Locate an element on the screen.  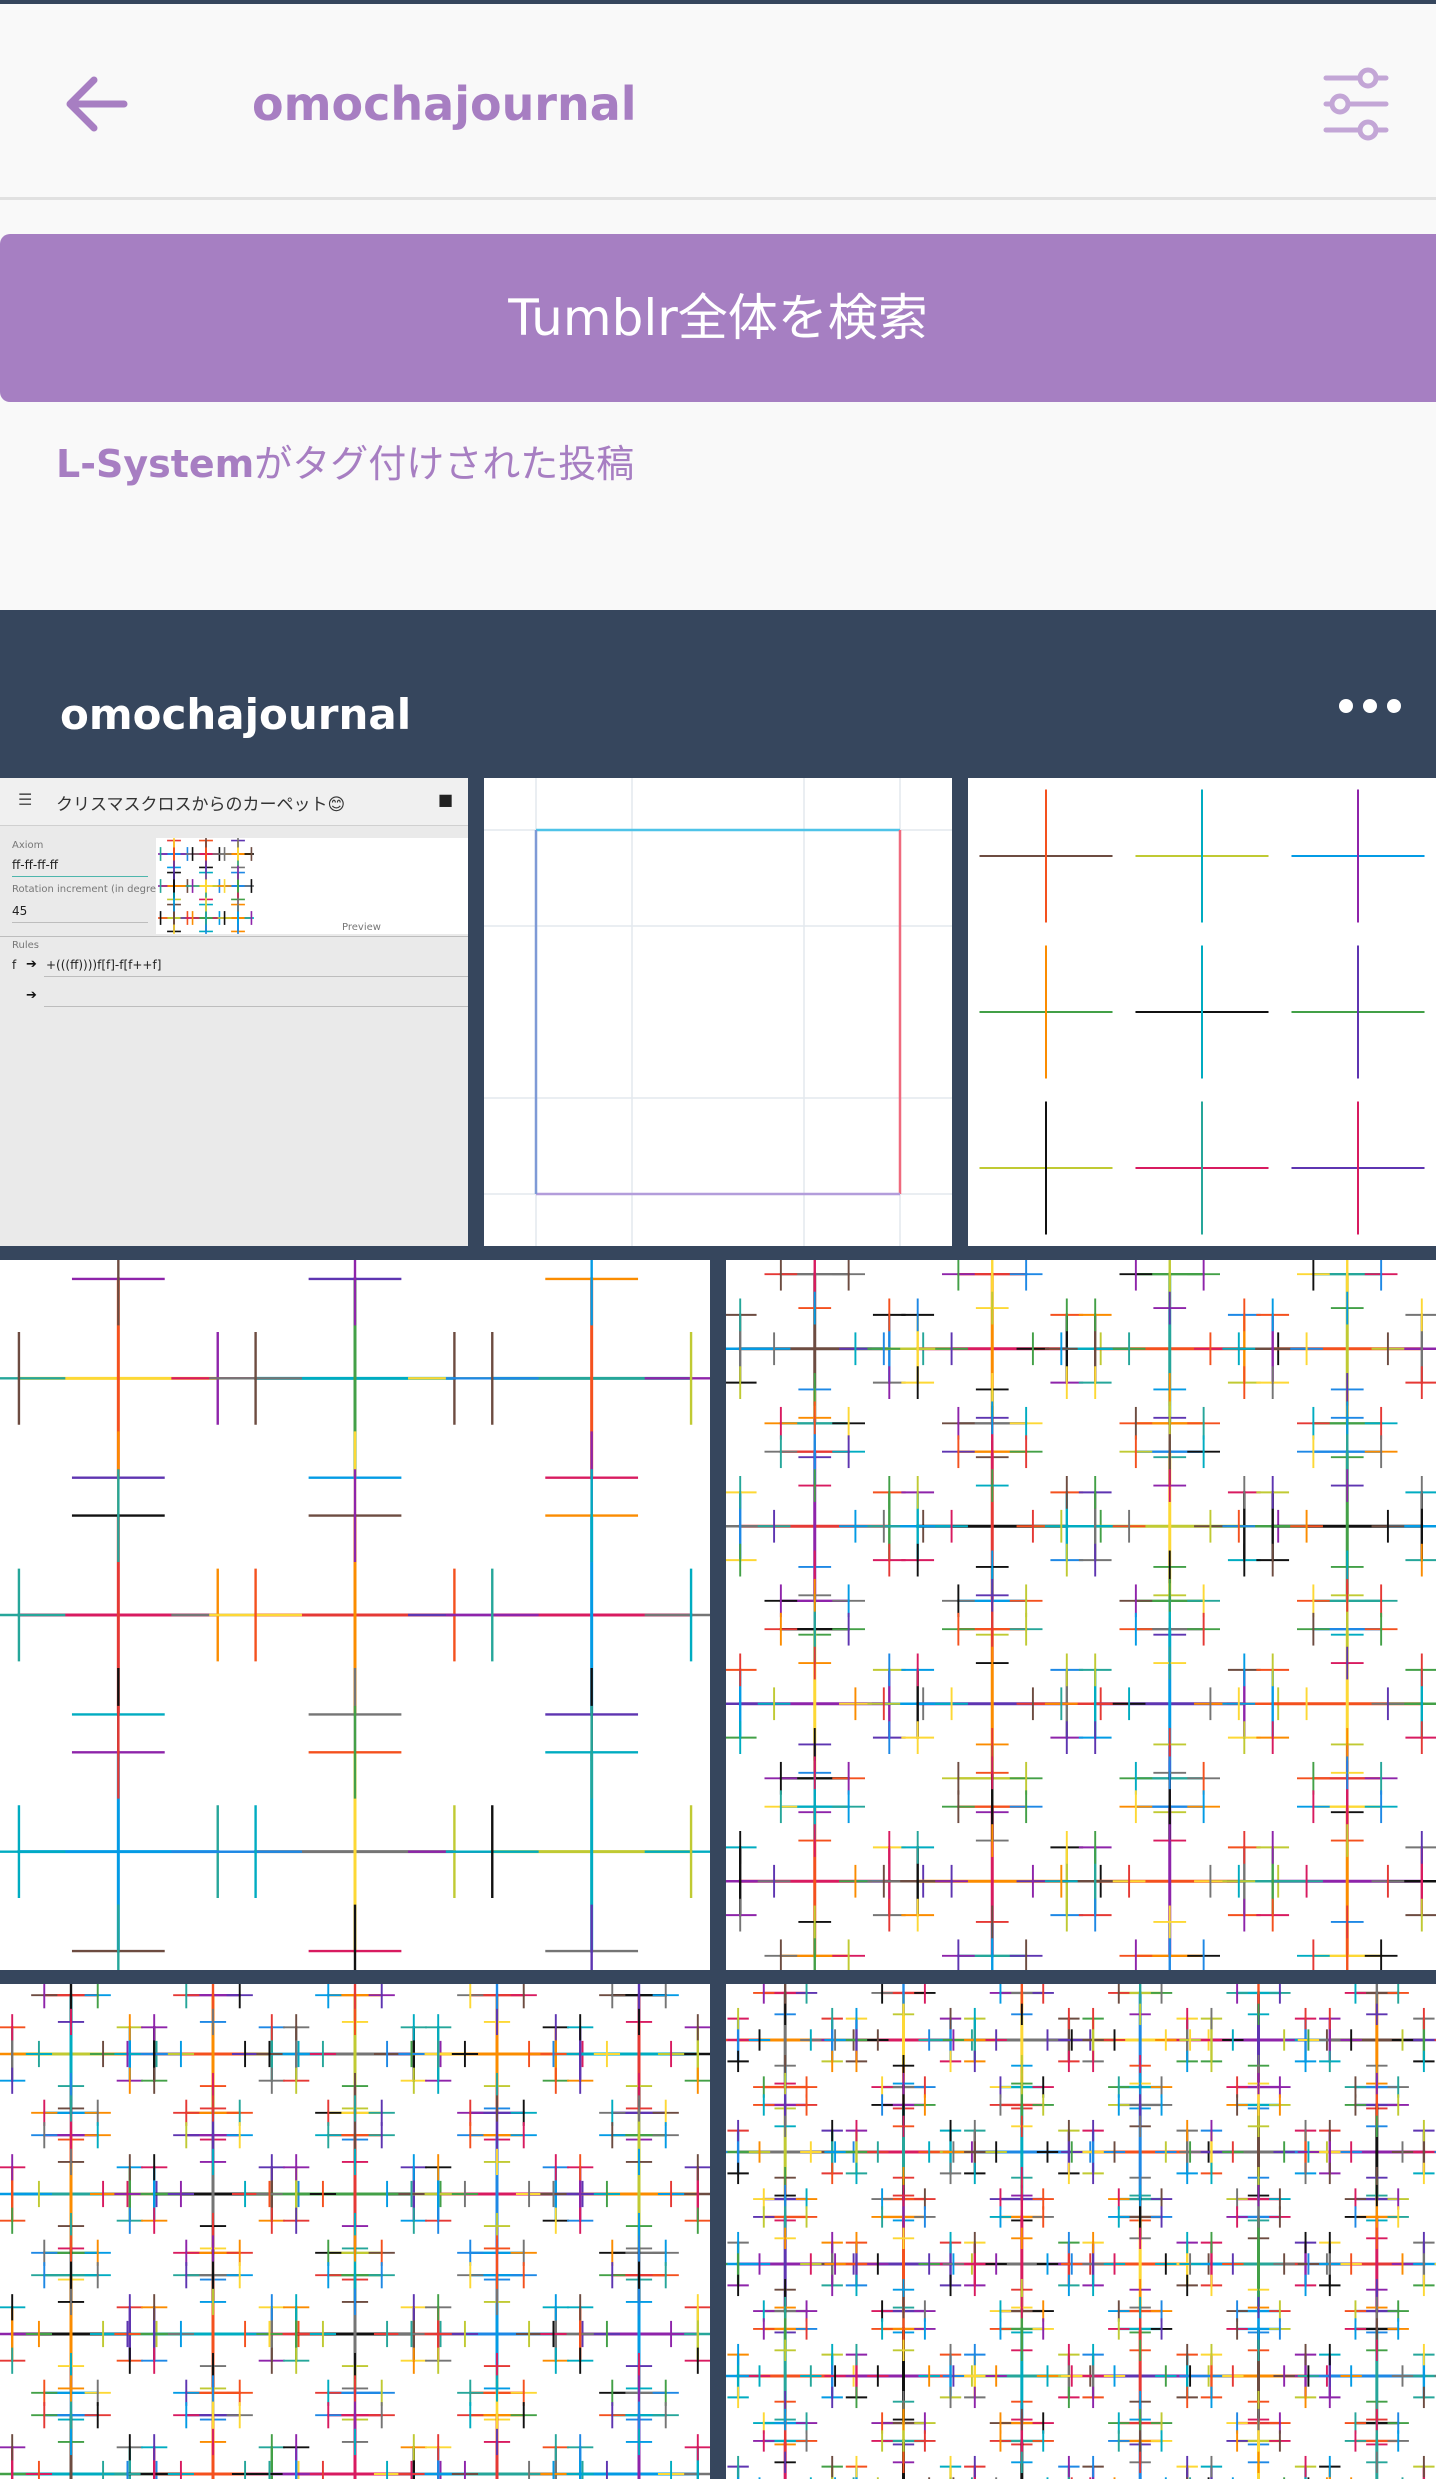
axiom-value: ff-ff-ff-ff is located at coordinates (35, 865).